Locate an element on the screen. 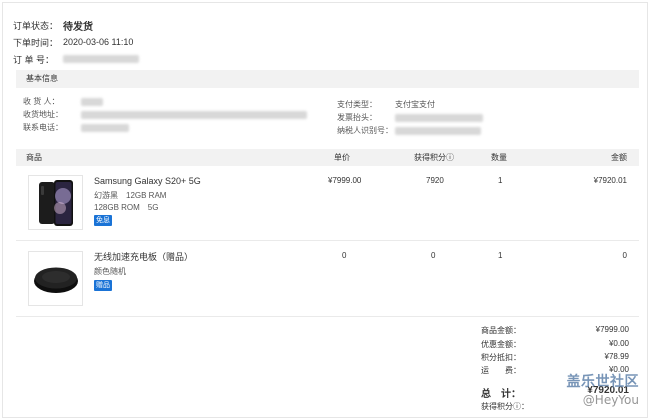 The width and height of the screenshot is (650, 420). points-deduction-row: 积分抵扣： ¥78.99 is located at coordinates (555, 359).